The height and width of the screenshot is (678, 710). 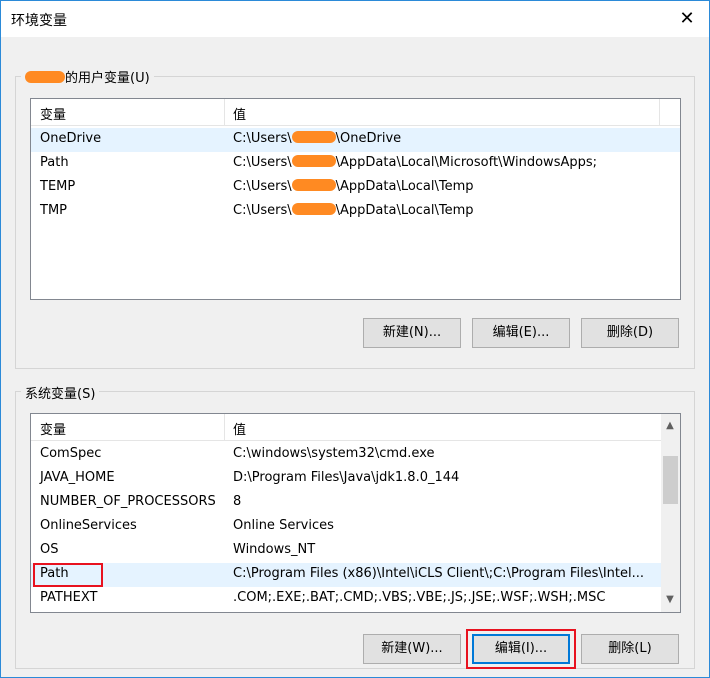 What do you see at coordinates (54, 162) in the screenshot?
I see `variable-name: Path` at bounding box center [54, 162].